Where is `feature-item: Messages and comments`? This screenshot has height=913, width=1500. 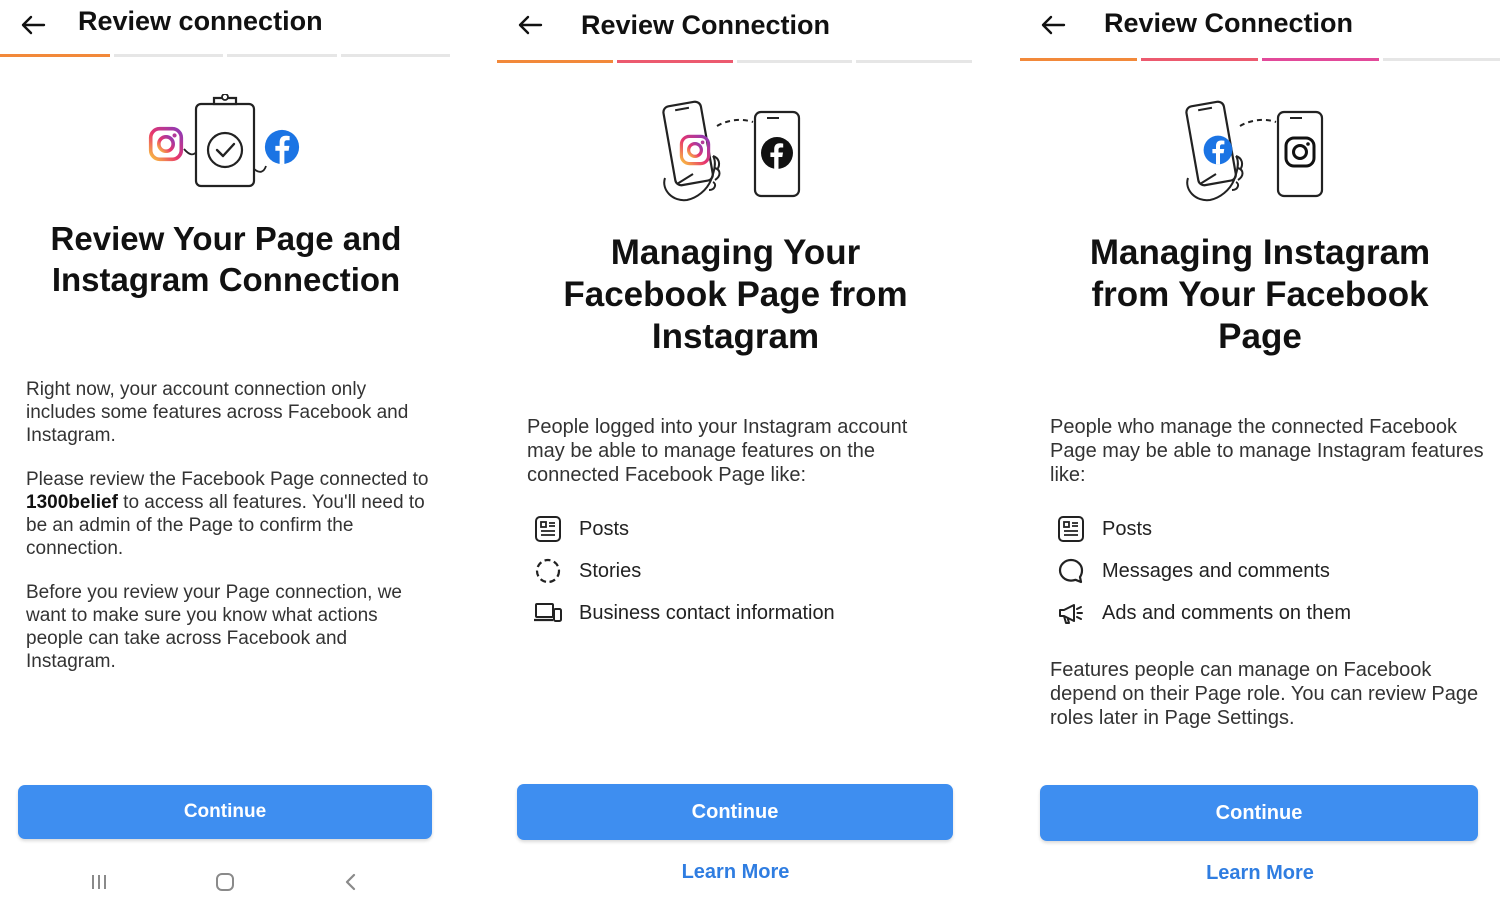
feature-item: Messages and comments is located at coordinates (1203, 571).